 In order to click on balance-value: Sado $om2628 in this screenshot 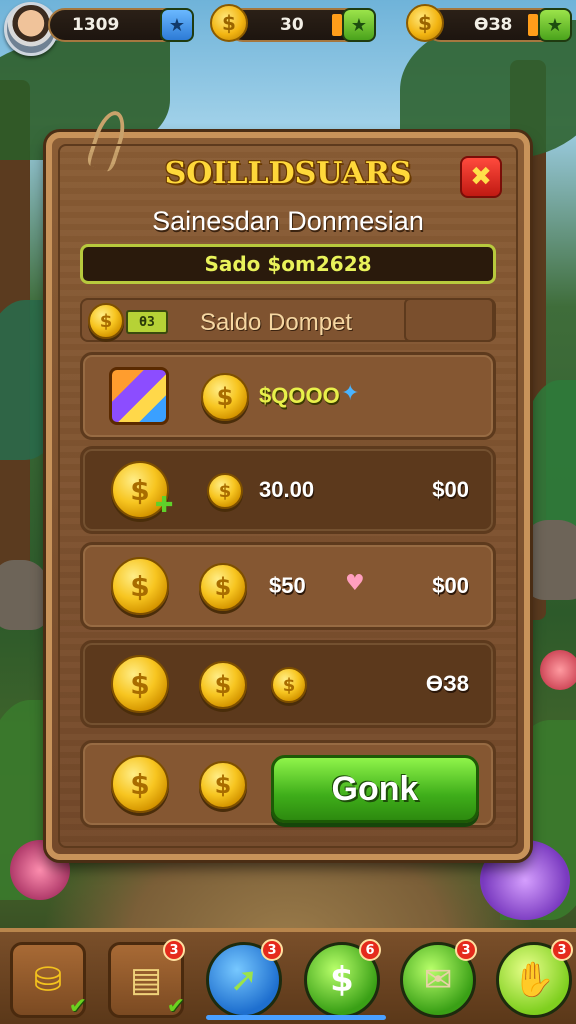, I will do `click(288, 264)`.